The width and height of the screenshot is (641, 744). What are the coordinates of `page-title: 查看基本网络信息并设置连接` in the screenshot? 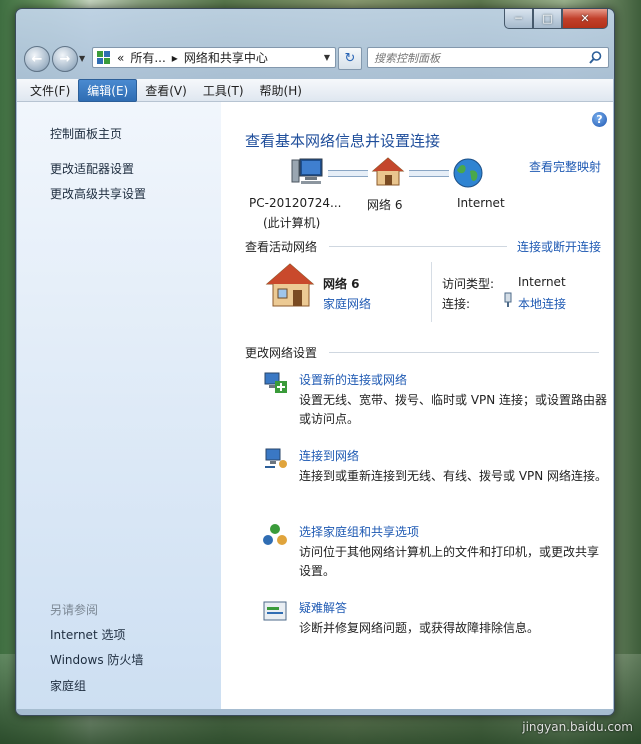 It's located at (343, 141).